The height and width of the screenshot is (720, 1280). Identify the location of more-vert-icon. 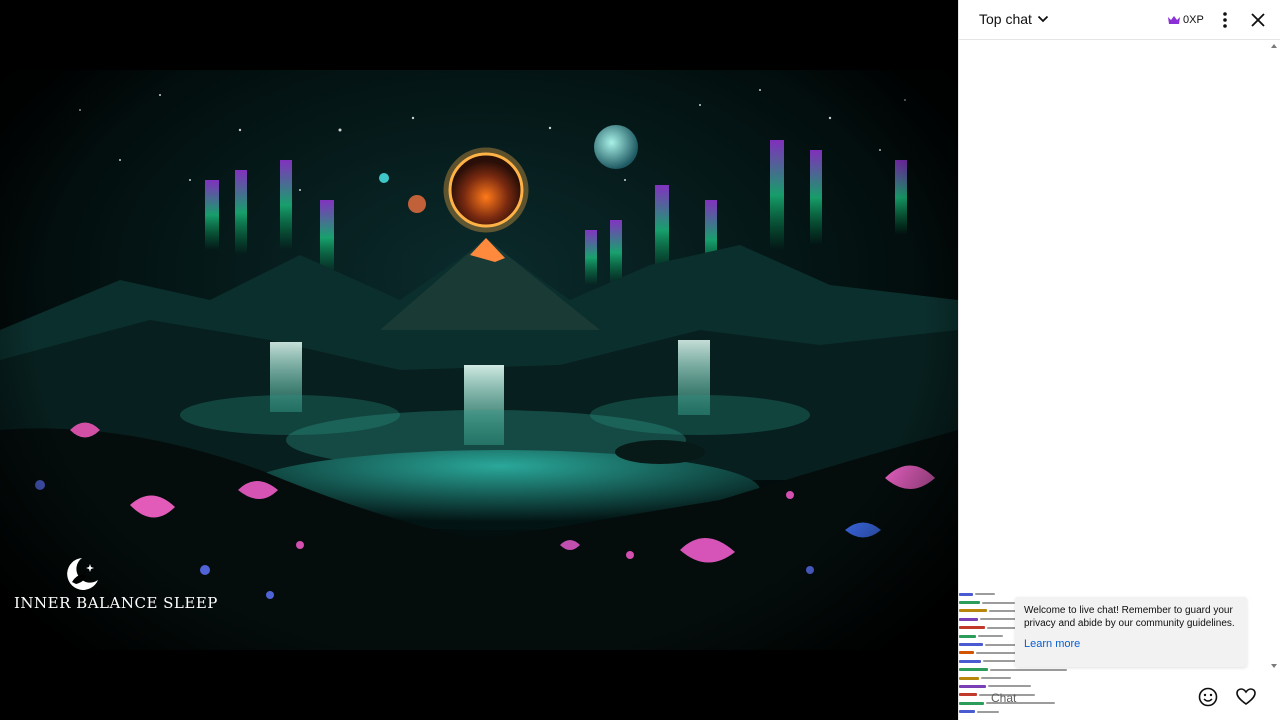
(1225, 20).